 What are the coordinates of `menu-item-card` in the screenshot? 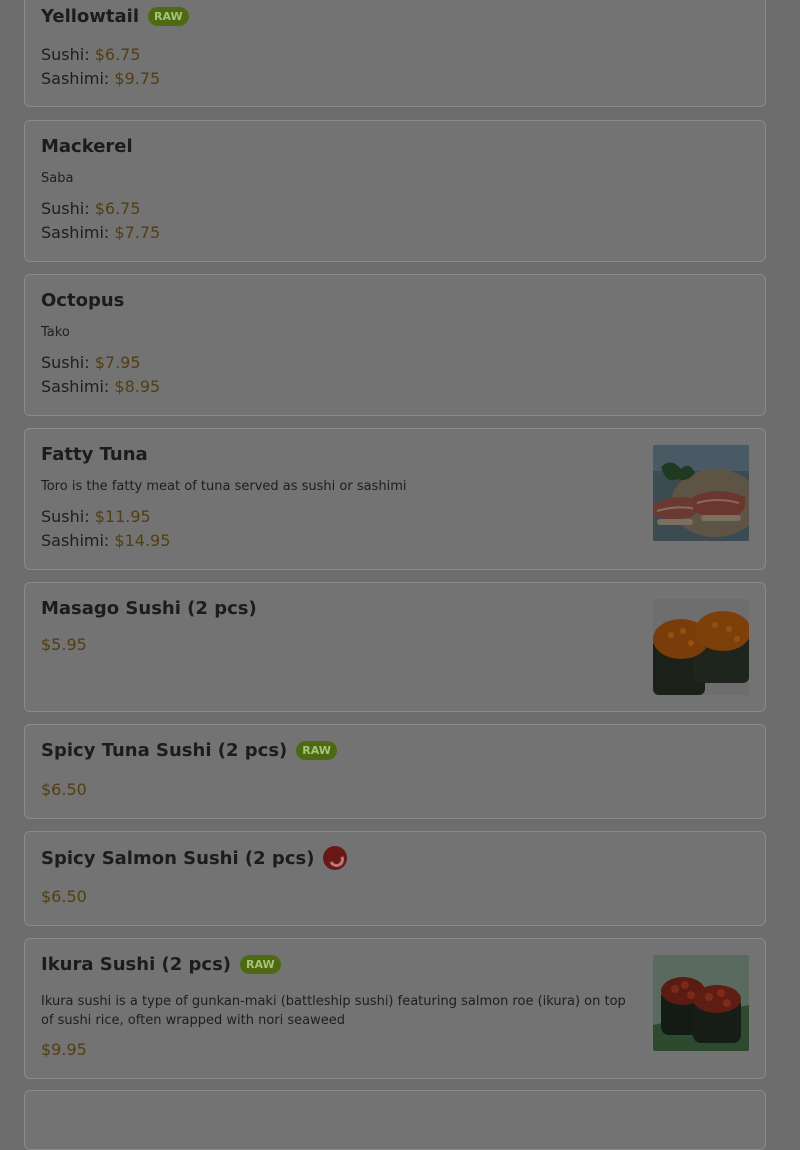 It's located at (395, 1120).